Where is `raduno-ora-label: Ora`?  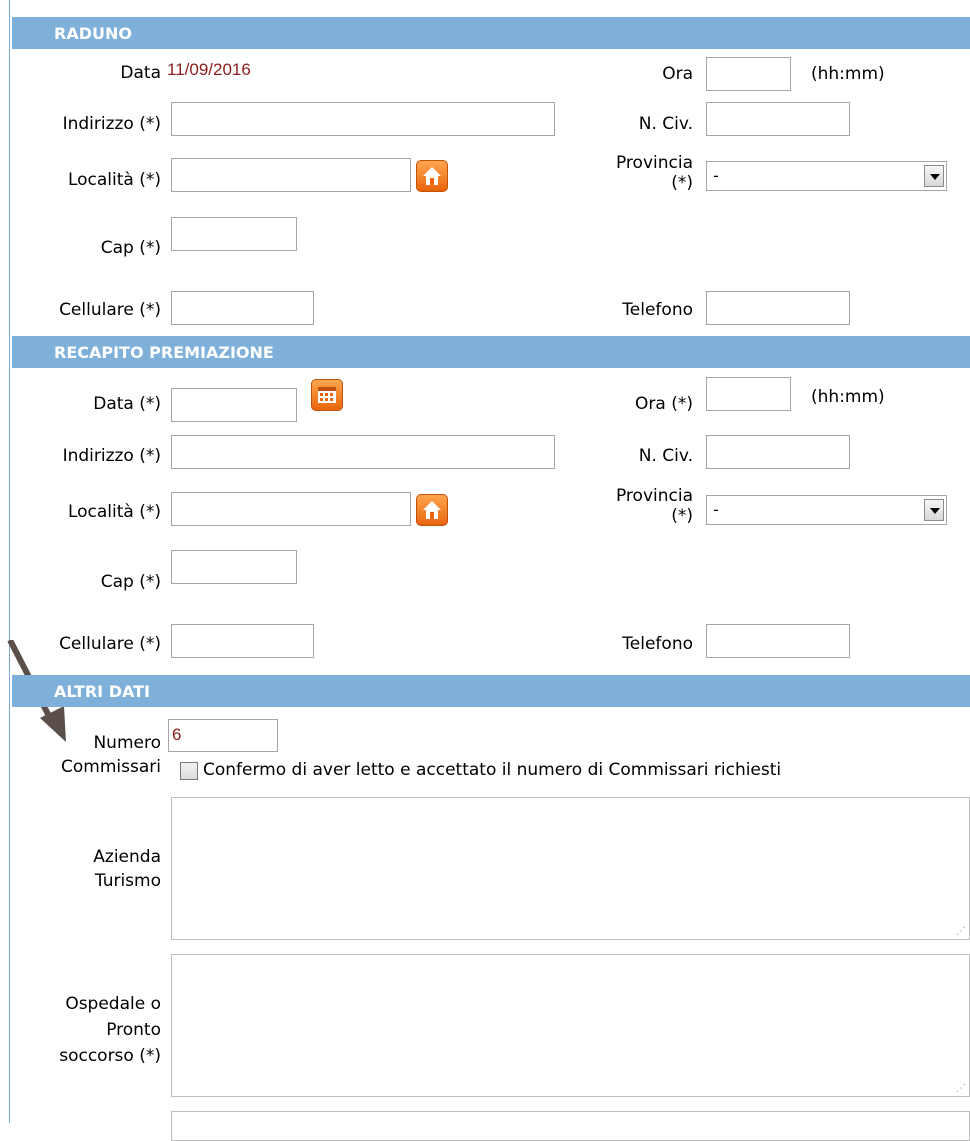
raduno-ora-label: Ora is located at coordinates (677, 74).